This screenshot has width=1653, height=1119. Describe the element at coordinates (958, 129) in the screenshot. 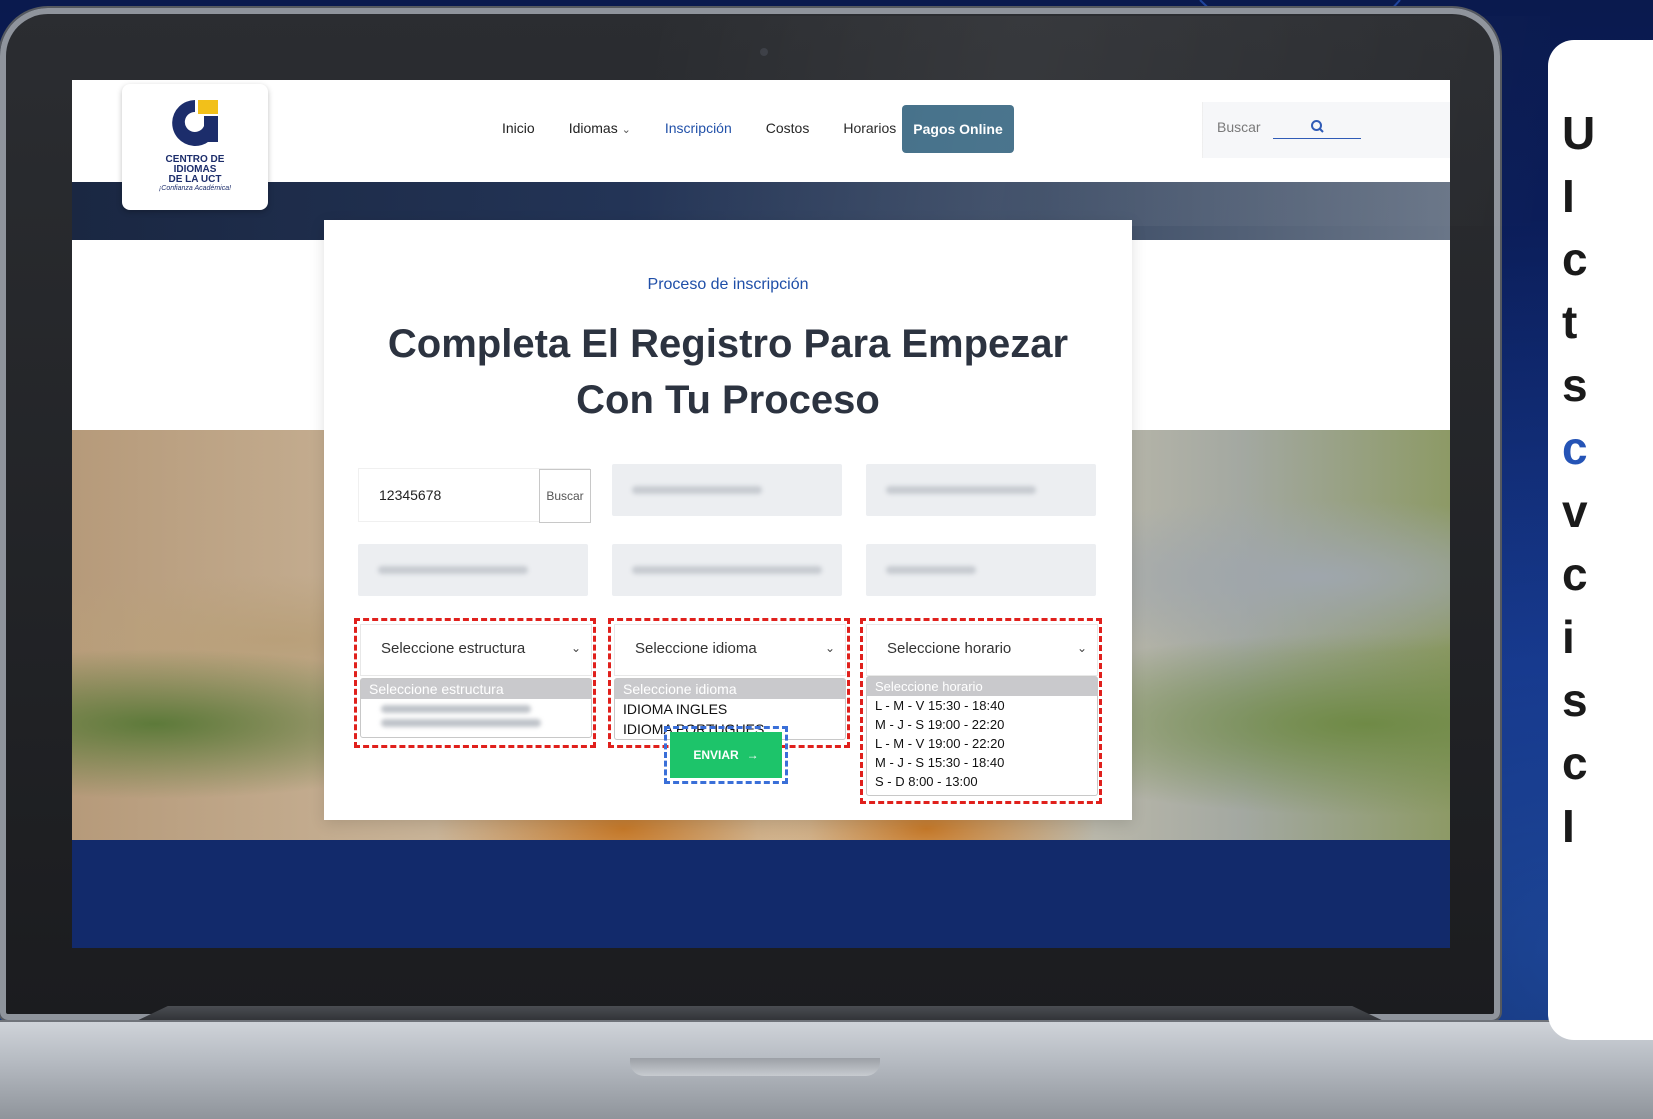

I see `pagos-online-button: Pagos Online` at that location.